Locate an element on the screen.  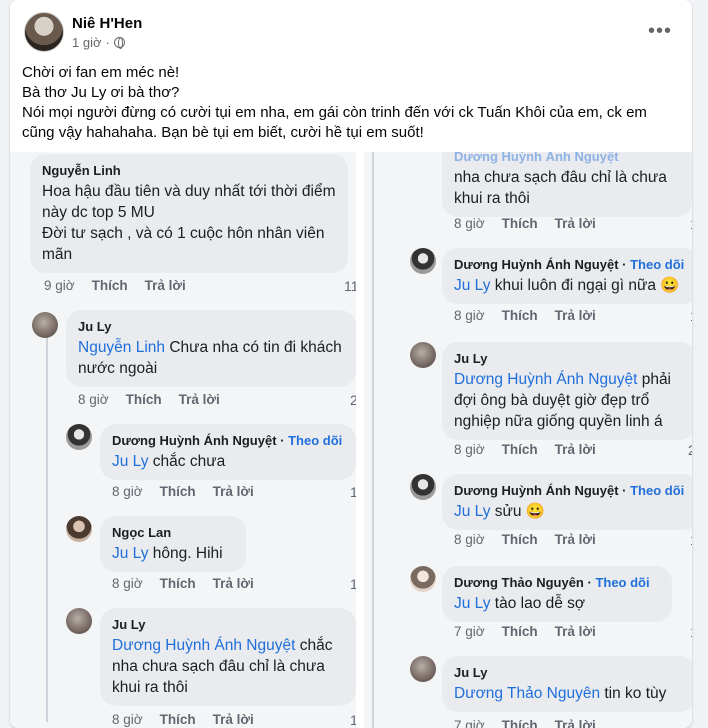
comment-time: 9 giờ is located at coordinates (59, 285).